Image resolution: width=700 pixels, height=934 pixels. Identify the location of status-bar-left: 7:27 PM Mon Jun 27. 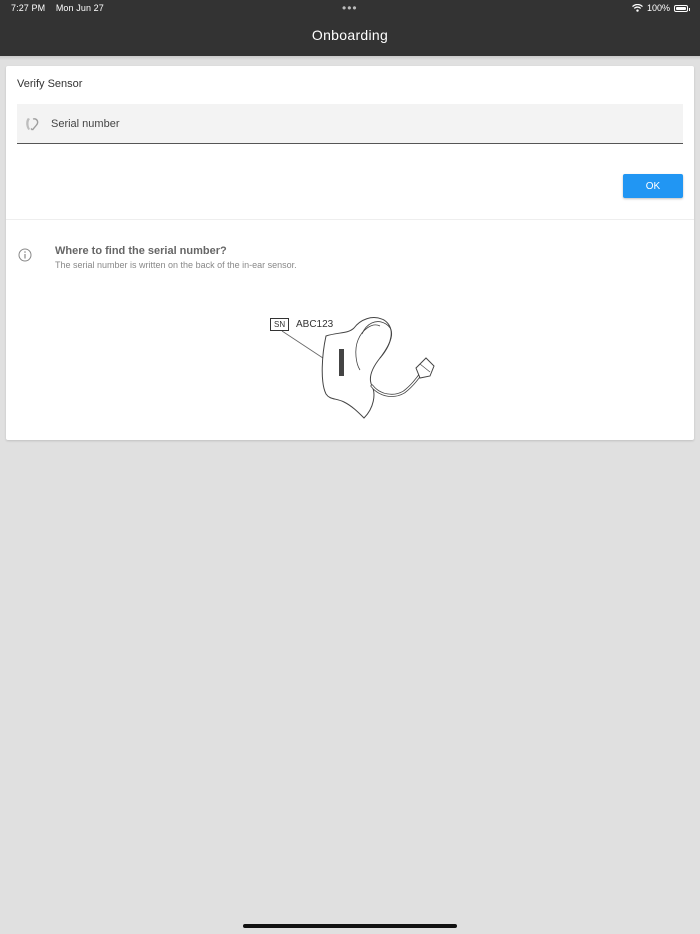
(57, 8).